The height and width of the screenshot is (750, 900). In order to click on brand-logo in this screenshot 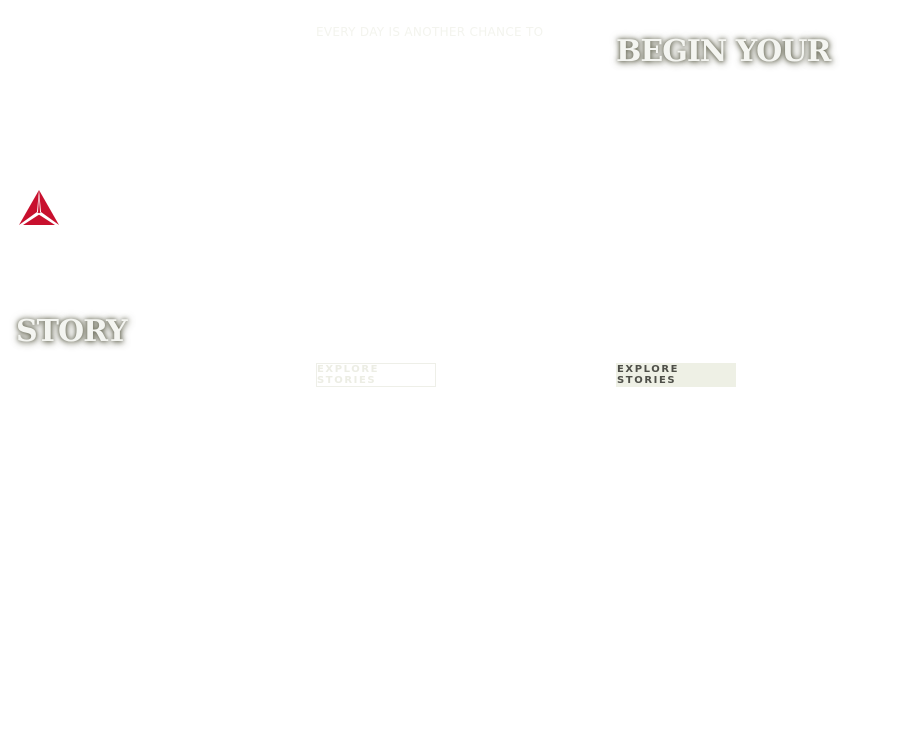, I will do `click(39, 207)`.